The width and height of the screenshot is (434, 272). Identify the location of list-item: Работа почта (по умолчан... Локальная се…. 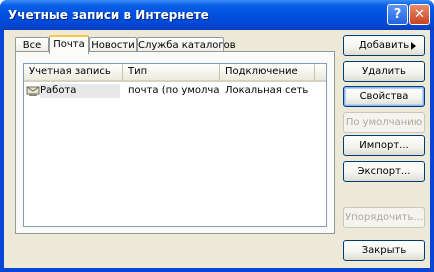
(175, 91).